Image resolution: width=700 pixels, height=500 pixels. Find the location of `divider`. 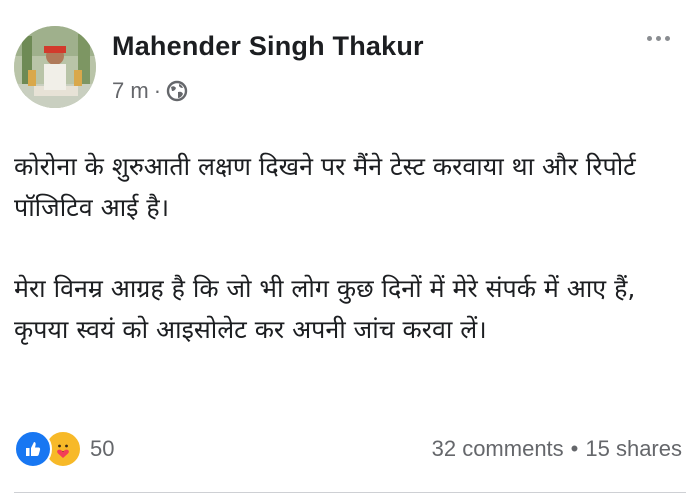

divider is located at coordinates (350, 492).